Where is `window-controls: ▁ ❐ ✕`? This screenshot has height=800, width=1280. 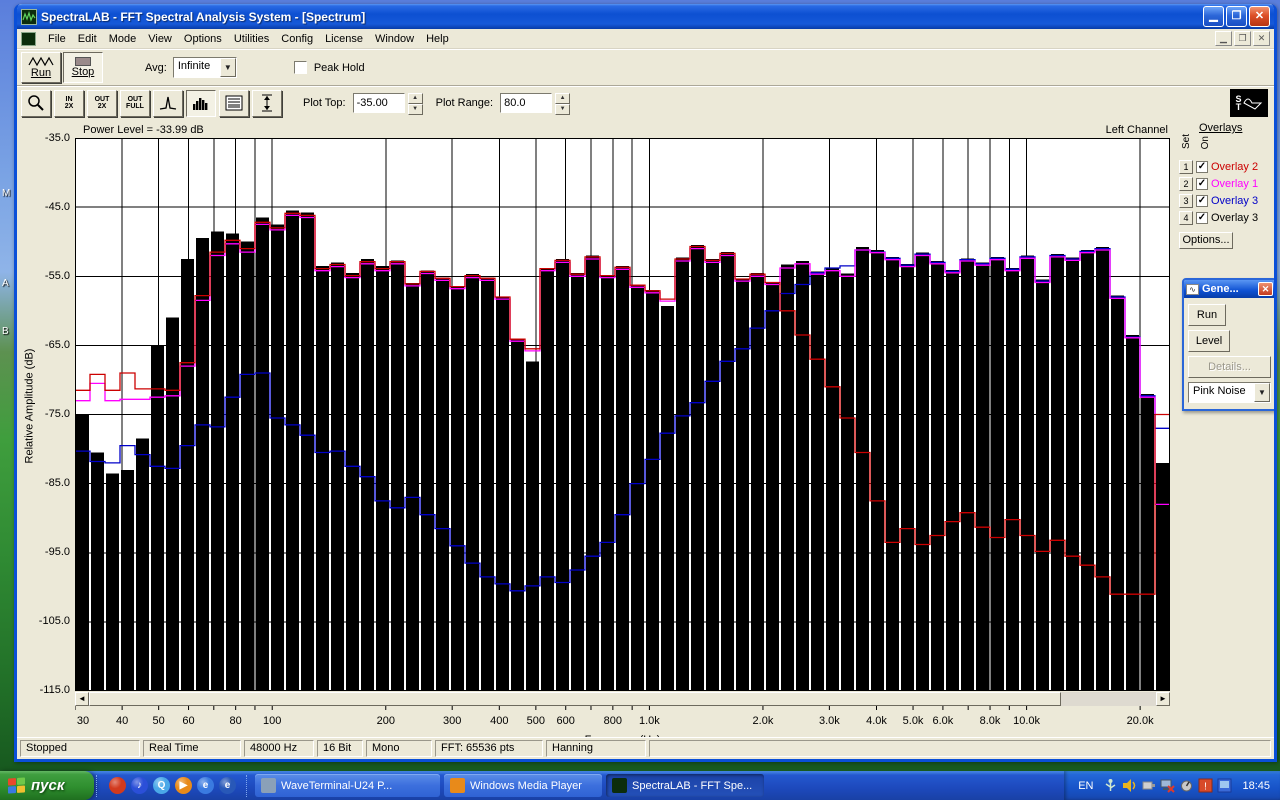 window-controls: ▁ ❐ ✕ is located at coordinates (1235, 16).